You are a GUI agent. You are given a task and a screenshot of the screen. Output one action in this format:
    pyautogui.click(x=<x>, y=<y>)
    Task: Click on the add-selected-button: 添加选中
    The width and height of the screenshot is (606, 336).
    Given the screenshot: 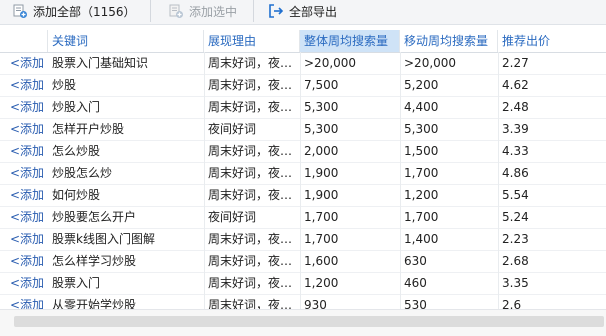 What is the action you would take?
    pyautogui.click(x=202, y=11)
    